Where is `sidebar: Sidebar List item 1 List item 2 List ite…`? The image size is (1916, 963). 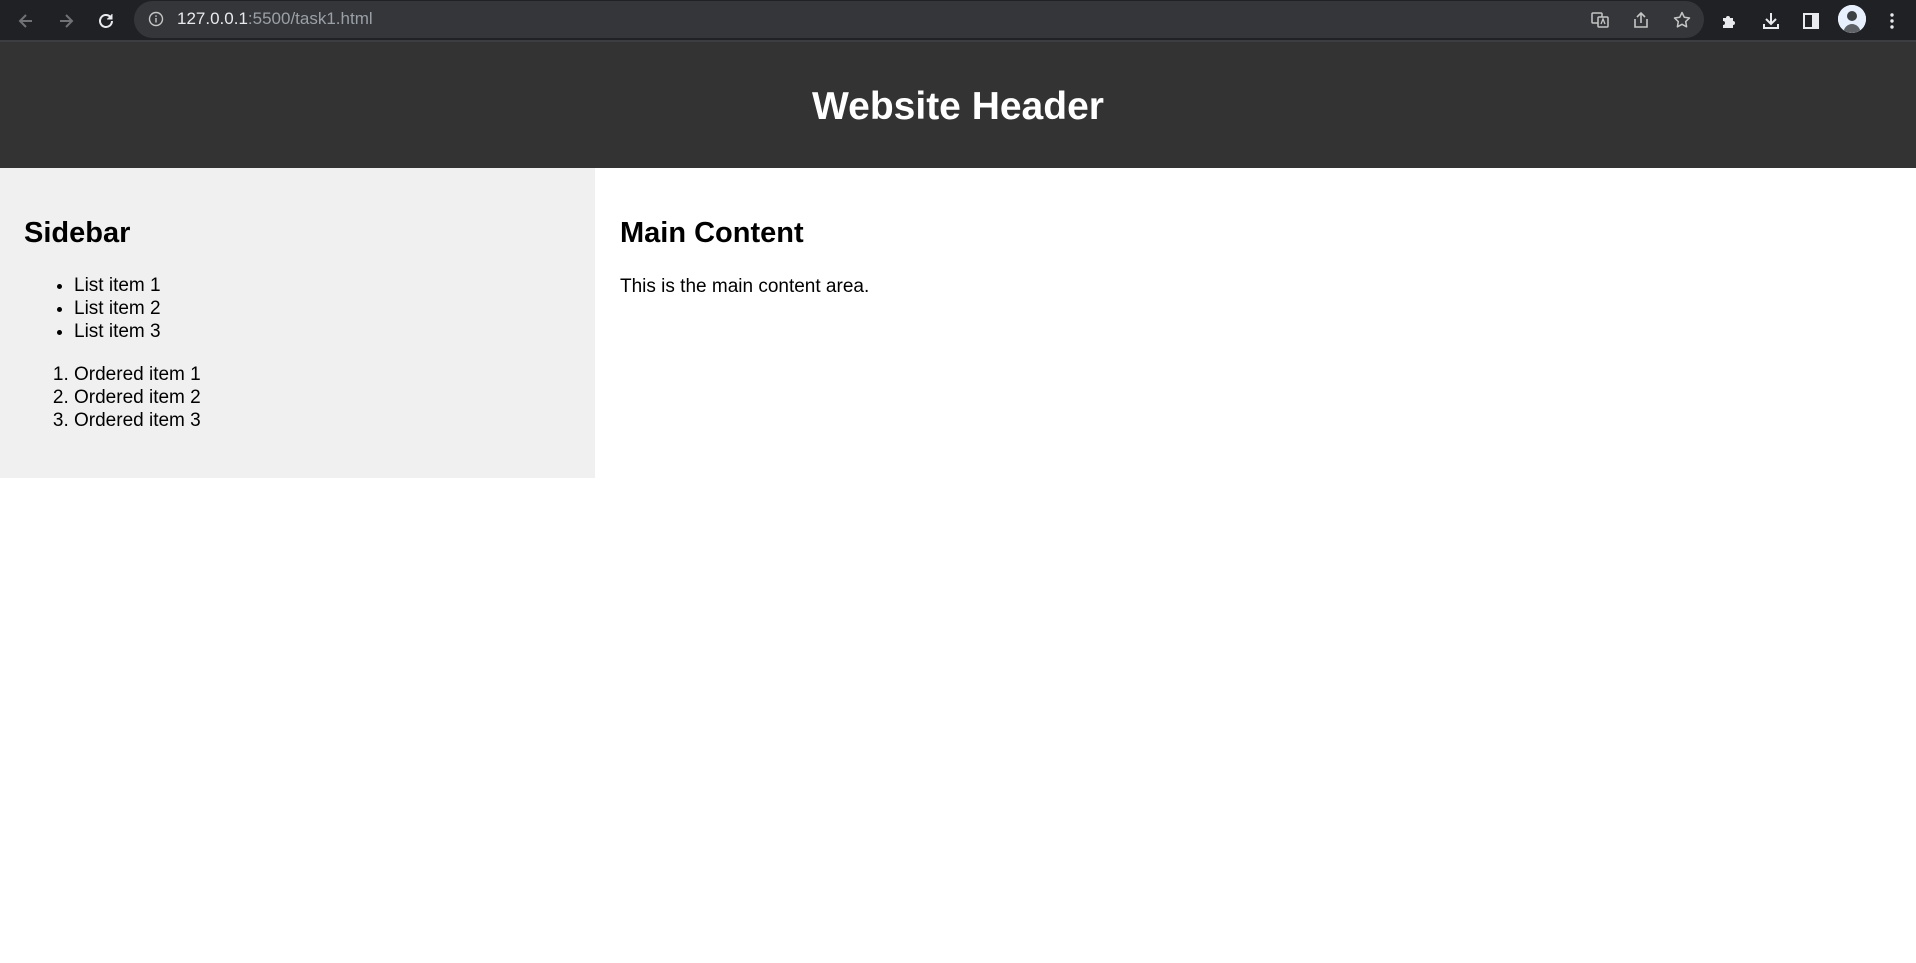
sidebar: Sidebar List item 1 List item 2 List ite… is located at coordinates (297, 323).